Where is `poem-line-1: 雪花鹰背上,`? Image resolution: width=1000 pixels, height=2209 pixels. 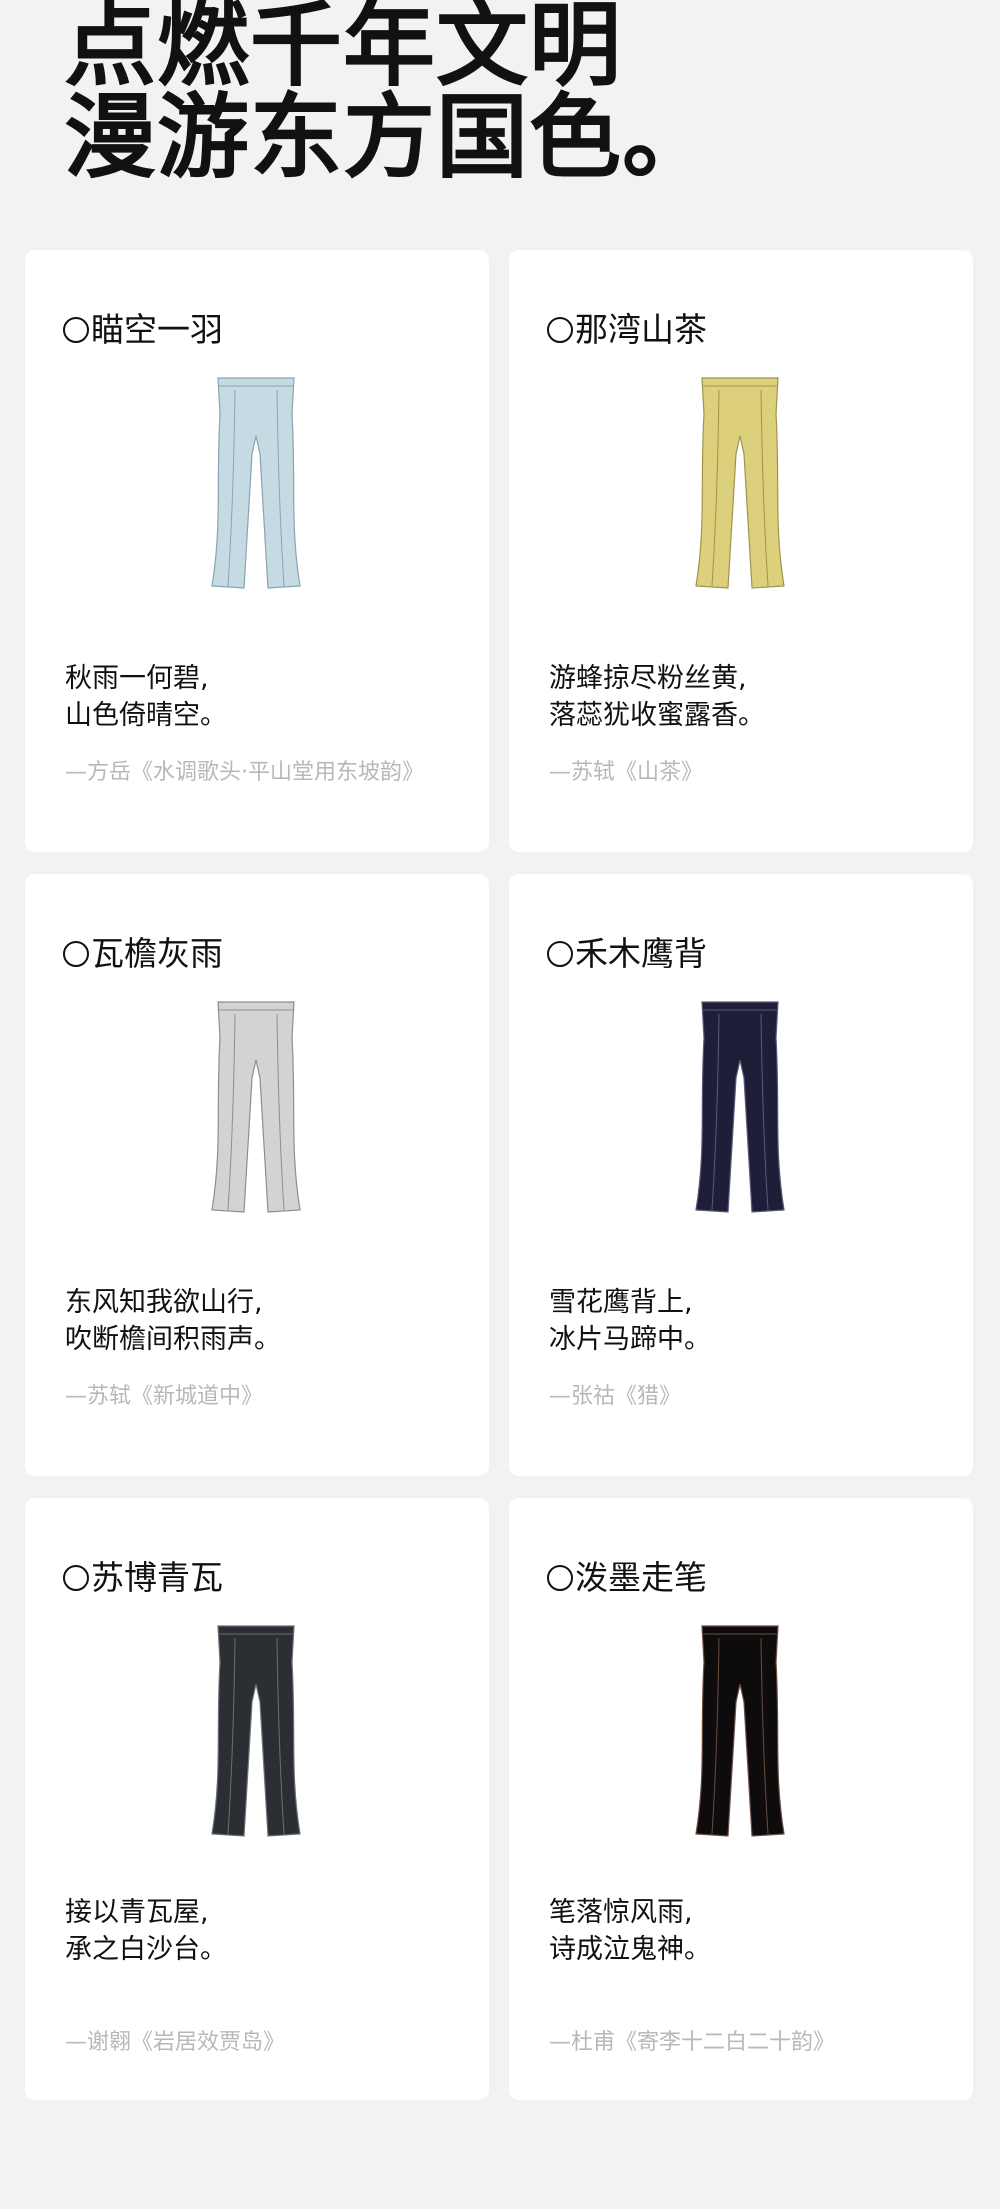 poem-line-1: 雪花鹰背上, is located at coordinates (621, 1302).